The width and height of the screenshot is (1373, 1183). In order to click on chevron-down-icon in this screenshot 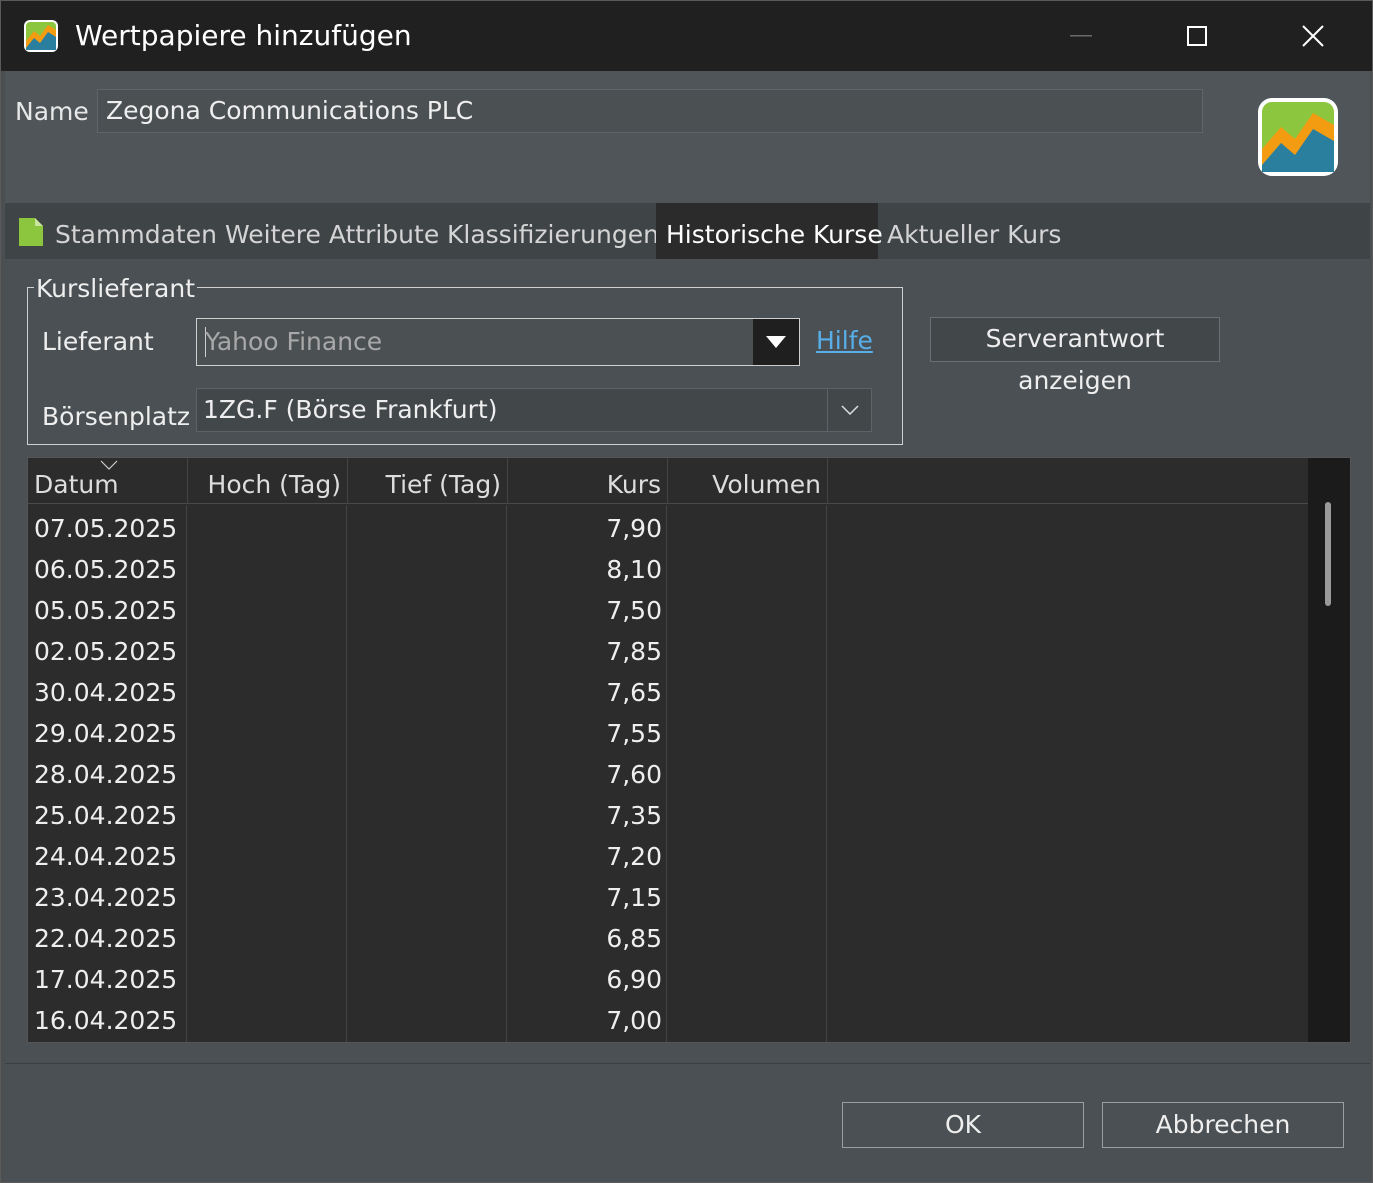, I will do `click(849, 410)`.